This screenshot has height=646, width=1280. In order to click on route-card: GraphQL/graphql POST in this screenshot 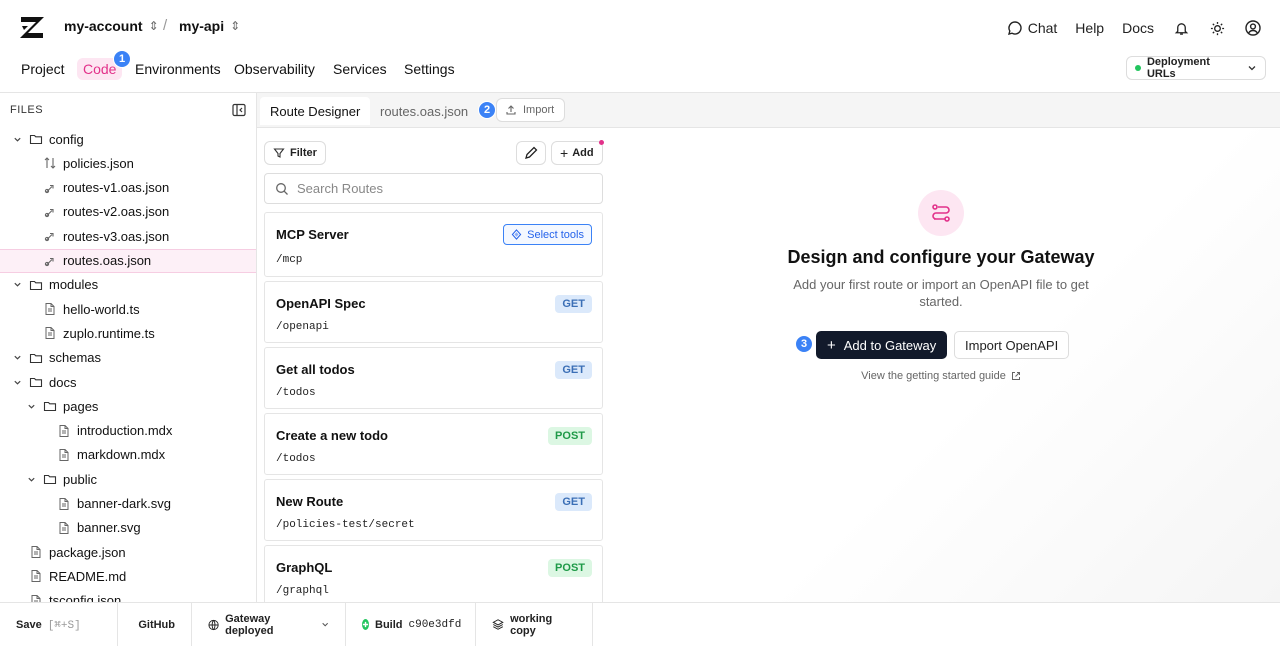, I will do `click(433, 573)`.